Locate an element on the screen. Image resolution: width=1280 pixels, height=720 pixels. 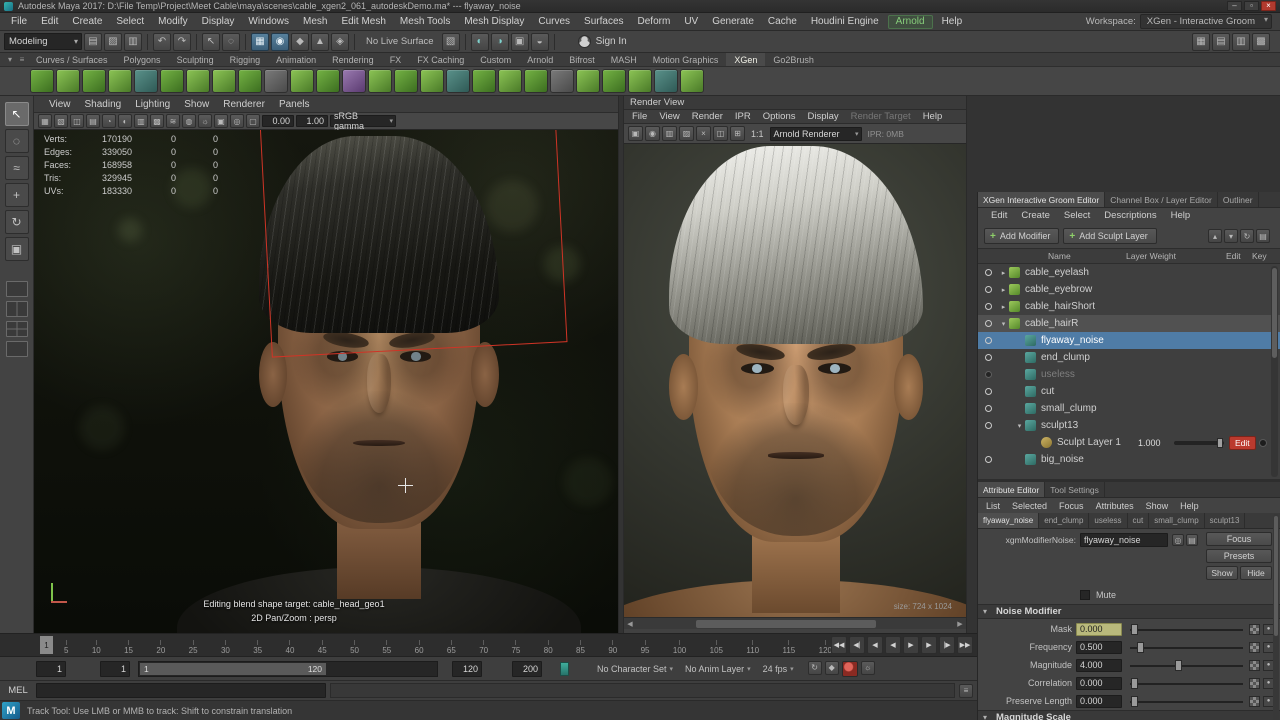
menu-item: Mesh Display is located at coordinates (494, 21).